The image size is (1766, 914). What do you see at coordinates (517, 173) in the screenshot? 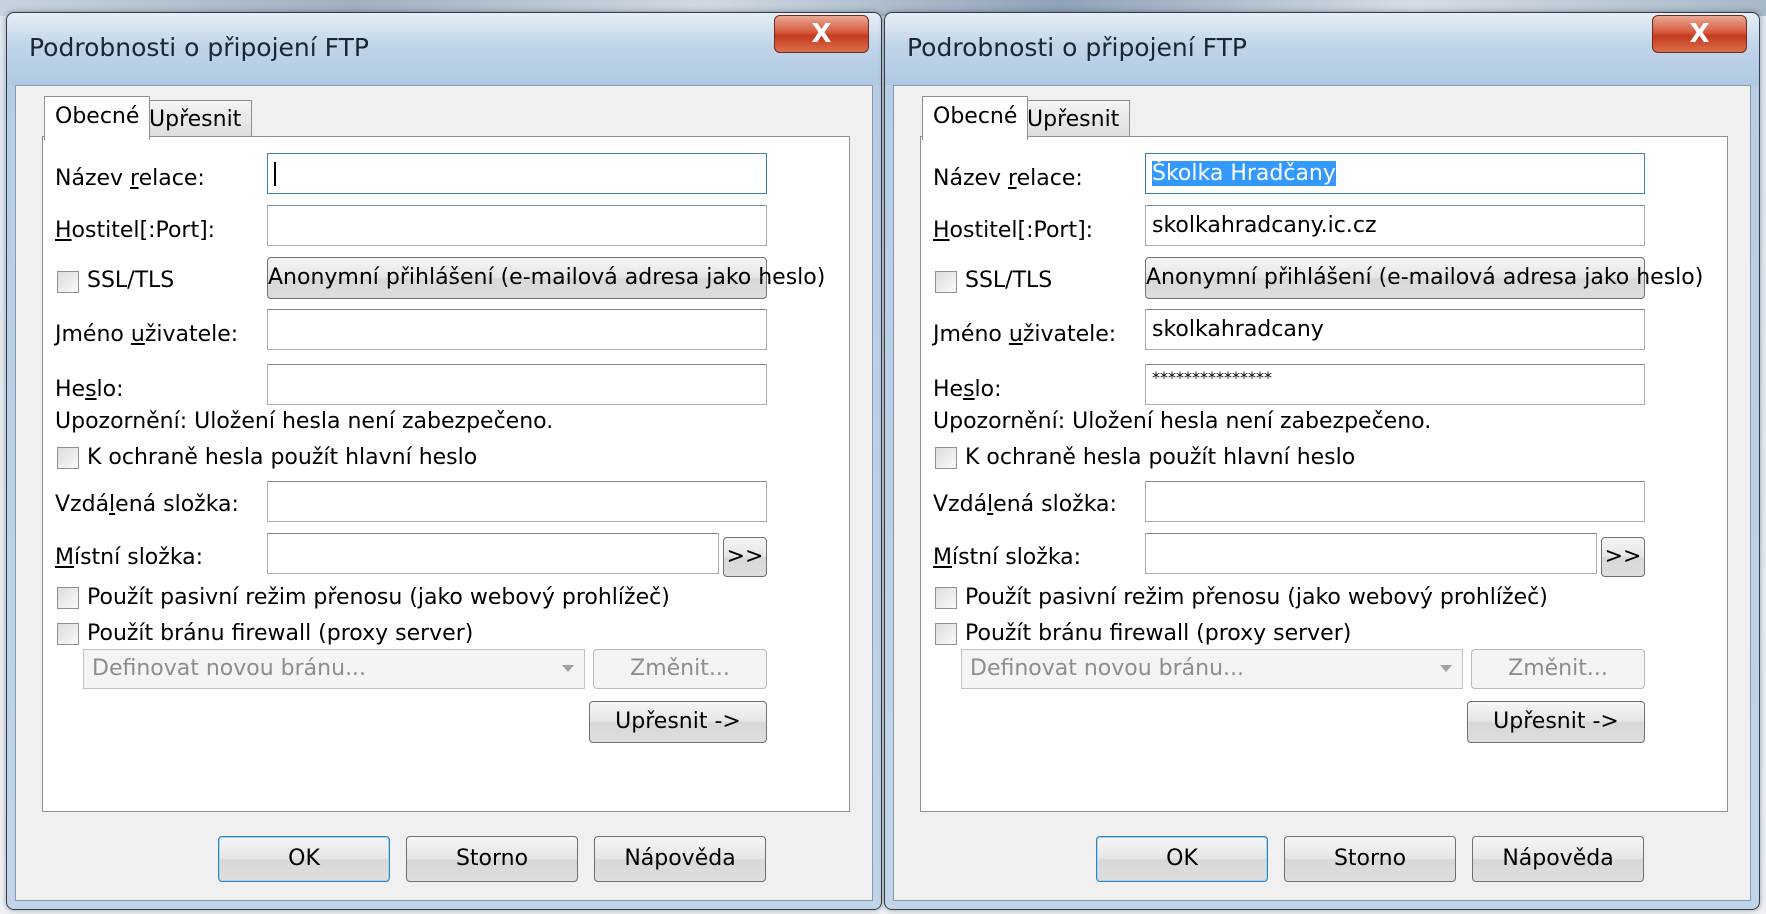
I see `session-name-input` at bounding box center [517, 173].